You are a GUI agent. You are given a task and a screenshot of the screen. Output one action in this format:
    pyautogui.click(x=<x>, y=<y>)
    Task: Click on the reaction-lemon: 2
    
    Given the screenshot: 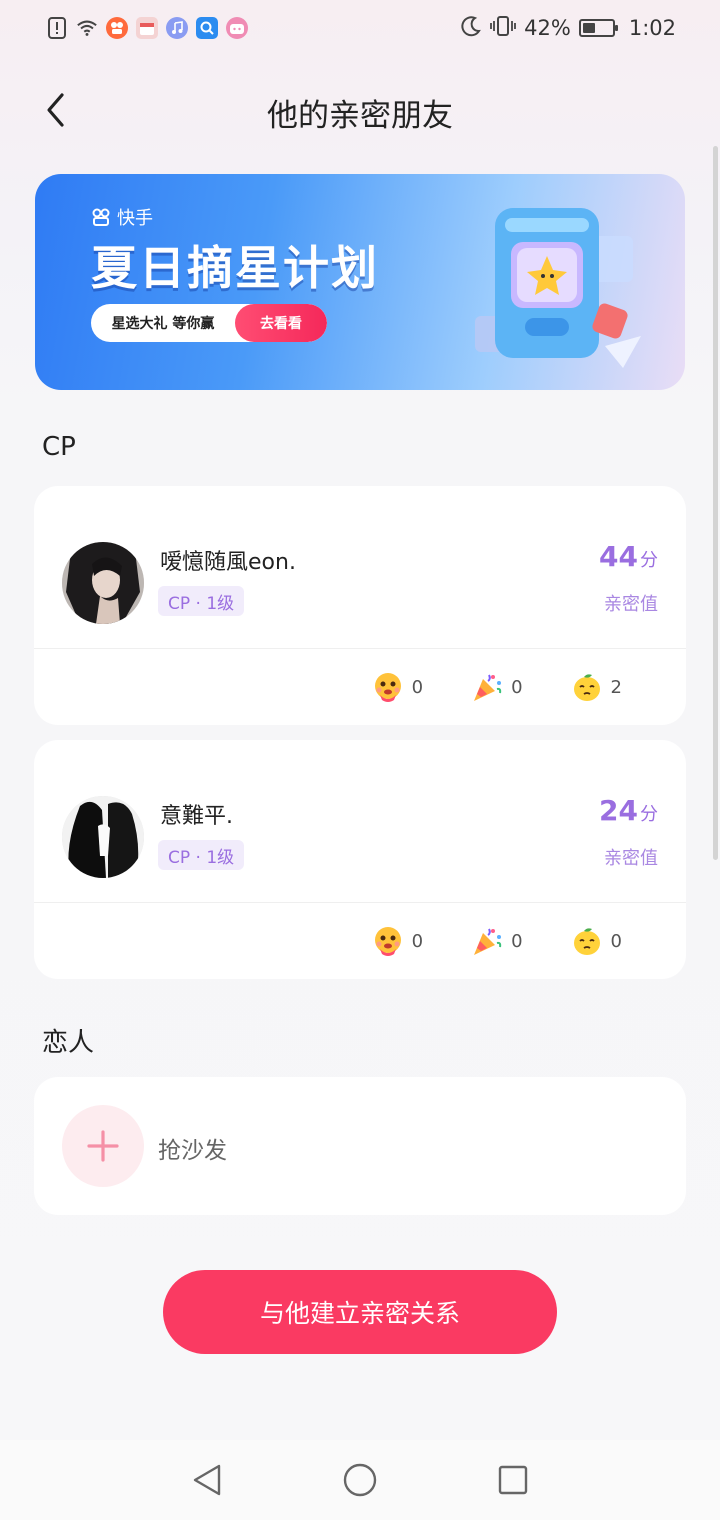 What is the action you would take?
    pyautogui.click(x=596, y=687)
    